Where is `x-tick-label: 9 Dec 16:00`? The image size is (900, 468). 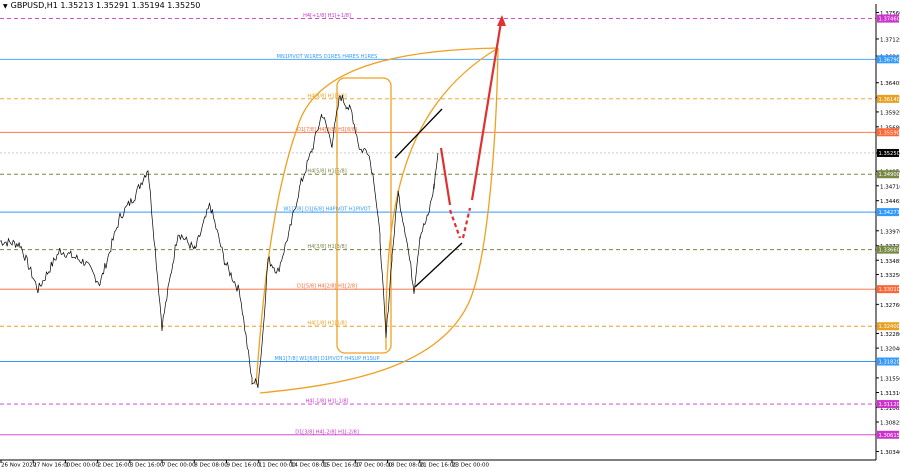 x-tick-label: 9 Dec 16:00 is located at coordinates (244, 465).